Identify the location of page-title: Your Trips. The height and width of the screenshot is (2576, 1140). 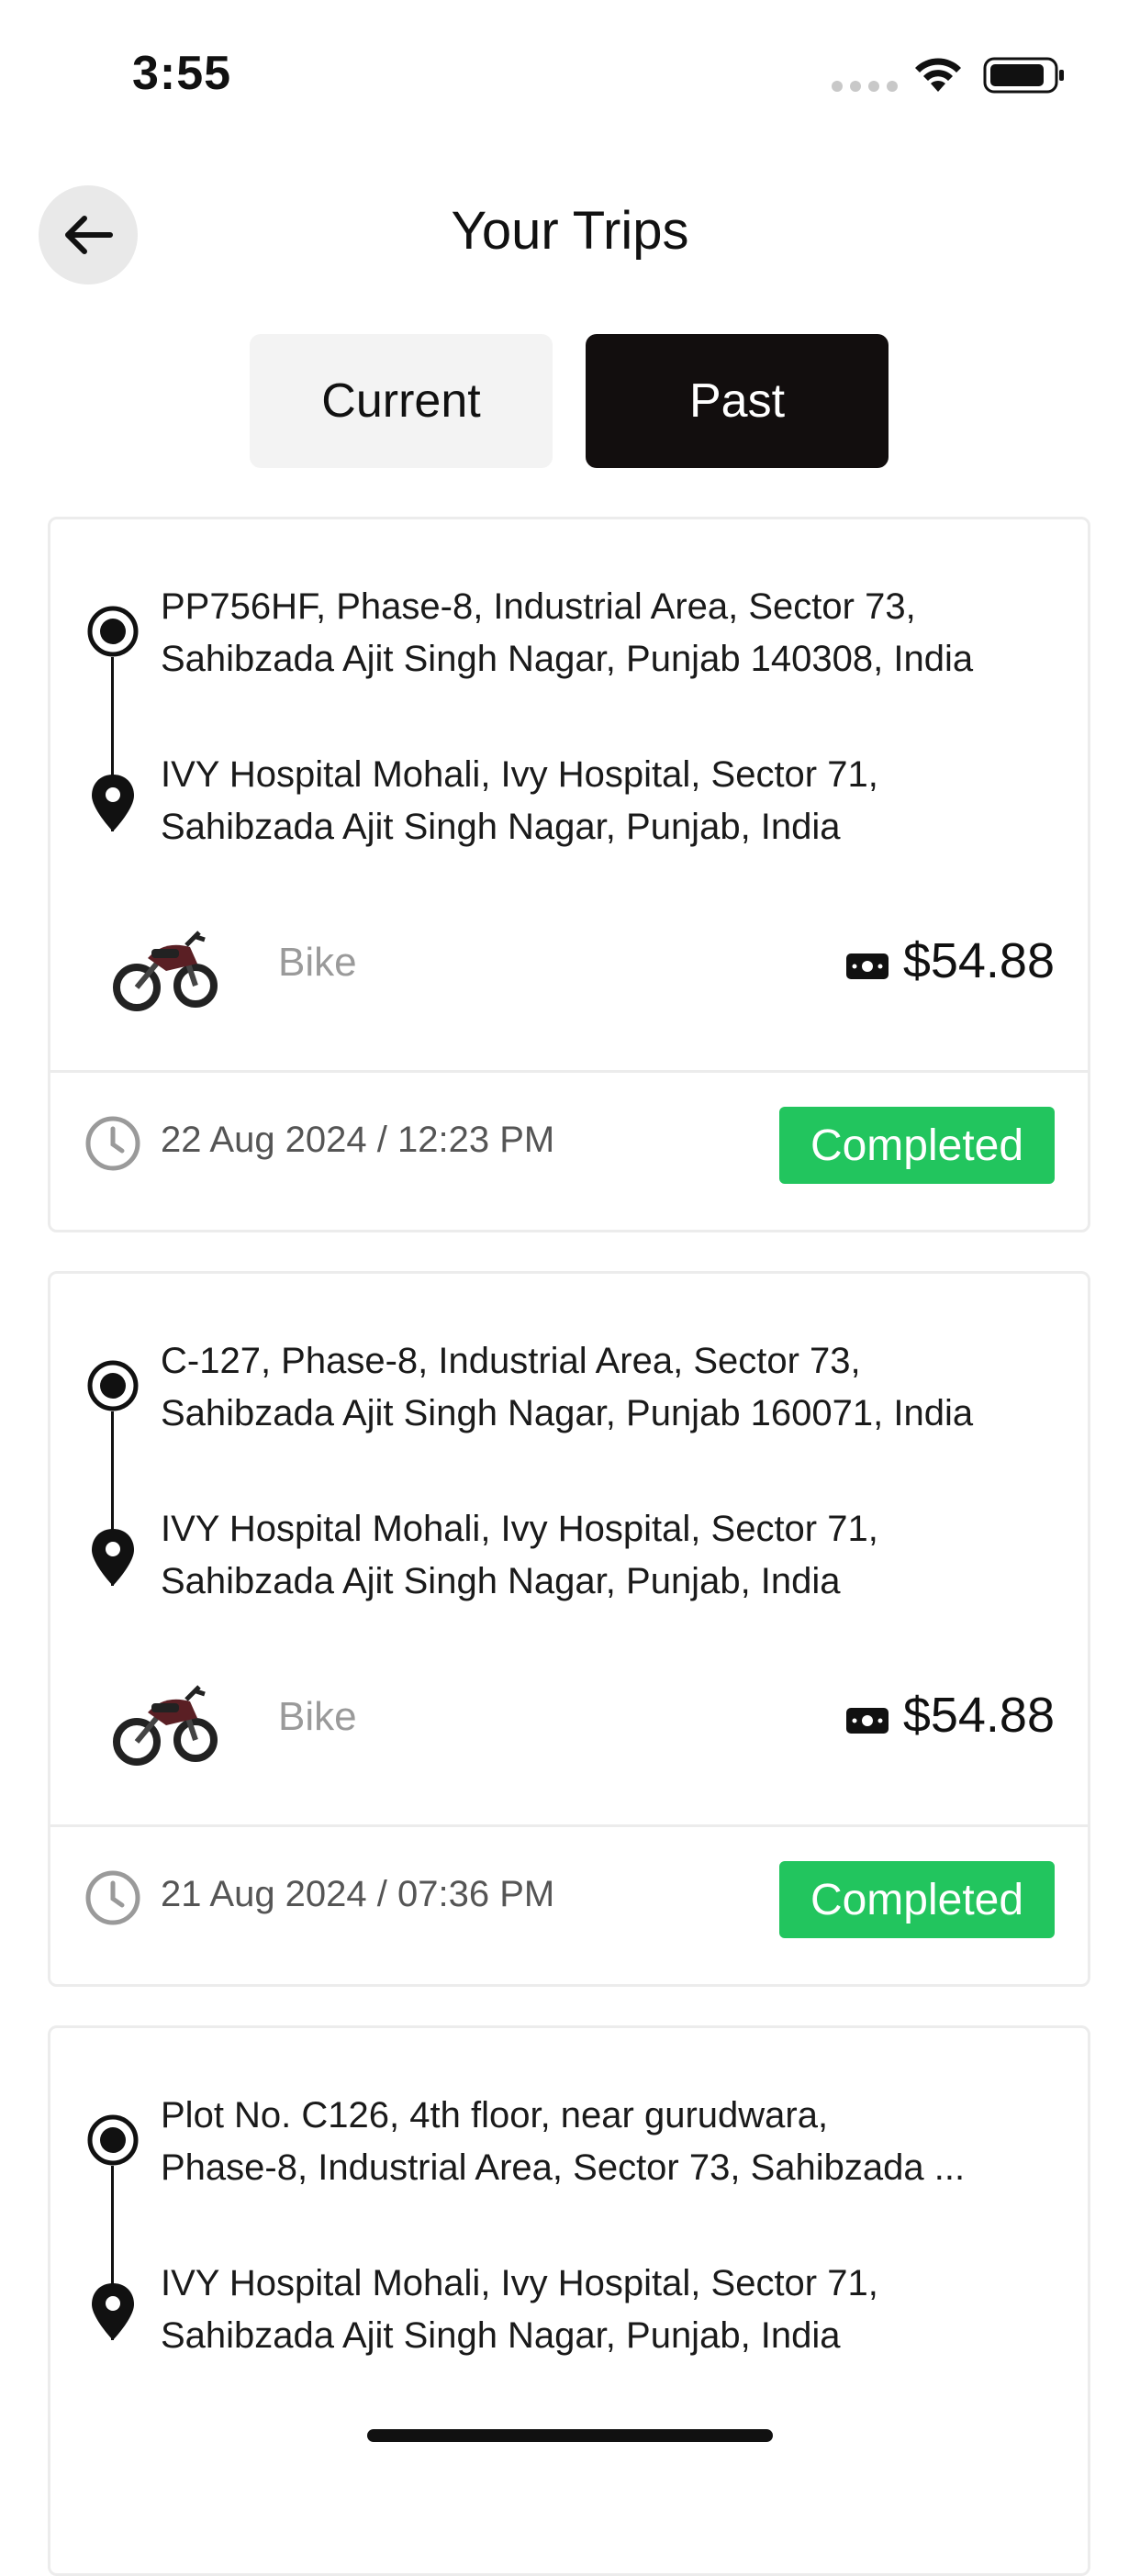
(570, 231).